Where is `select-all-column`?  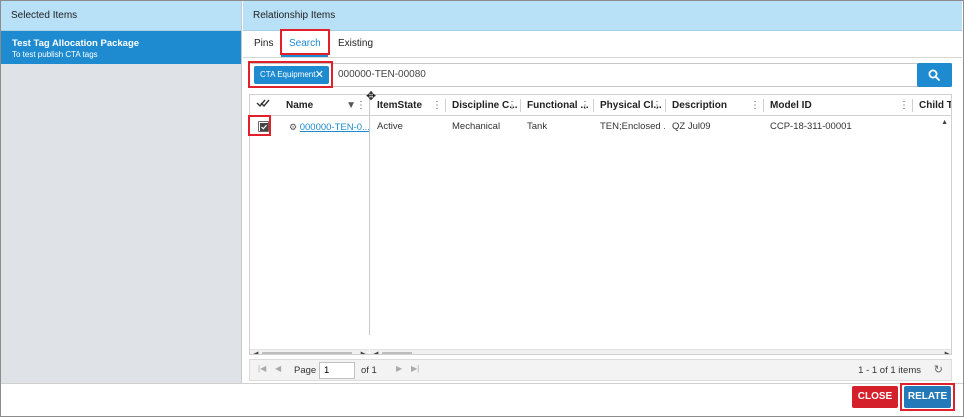
select-all-column is located at coordinates (263, 105).